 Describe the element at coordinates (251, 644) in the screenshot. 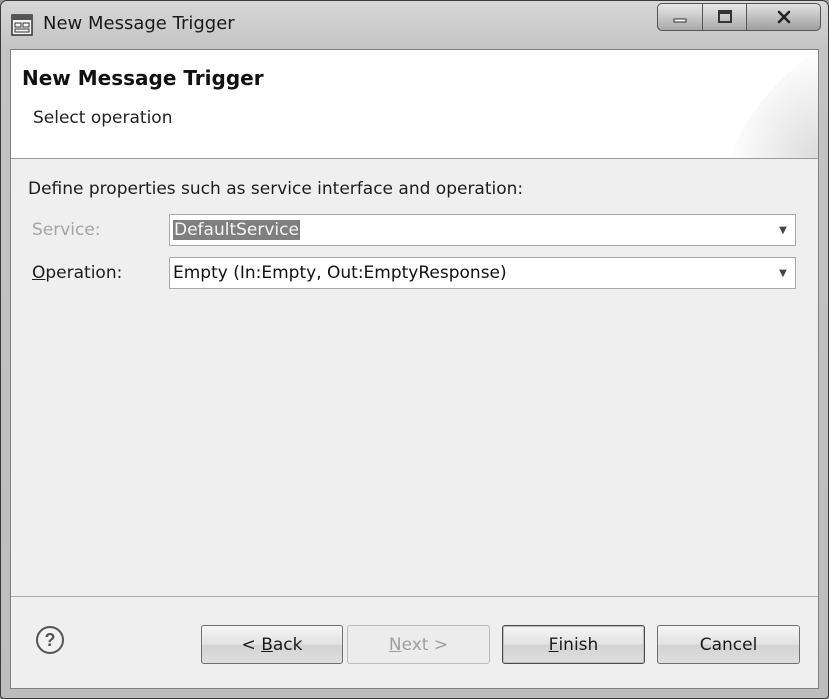

I see `back-prefix: <` at that location.